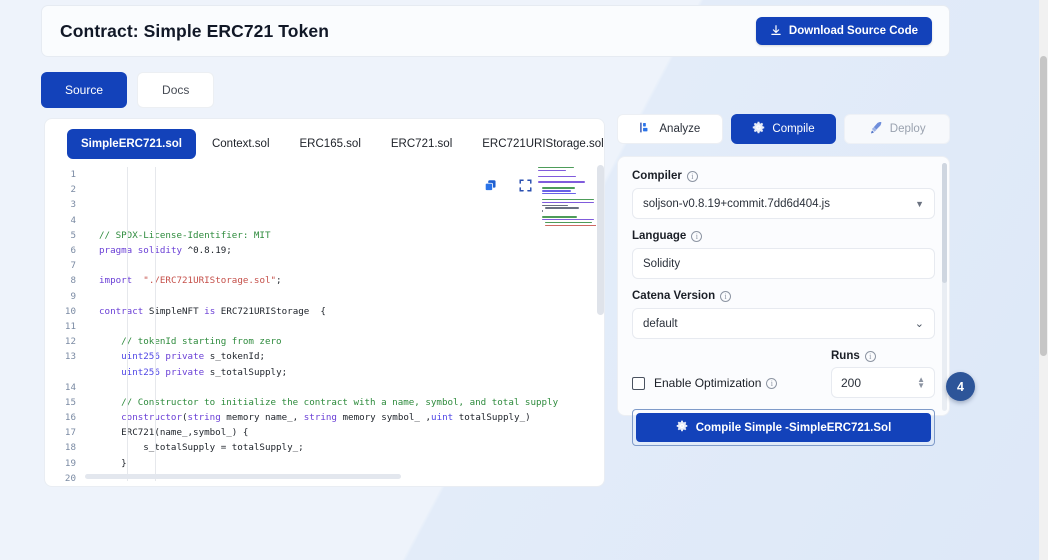  I want to click on enable-optimization-label: Enable Optimization, so click(708, 383).